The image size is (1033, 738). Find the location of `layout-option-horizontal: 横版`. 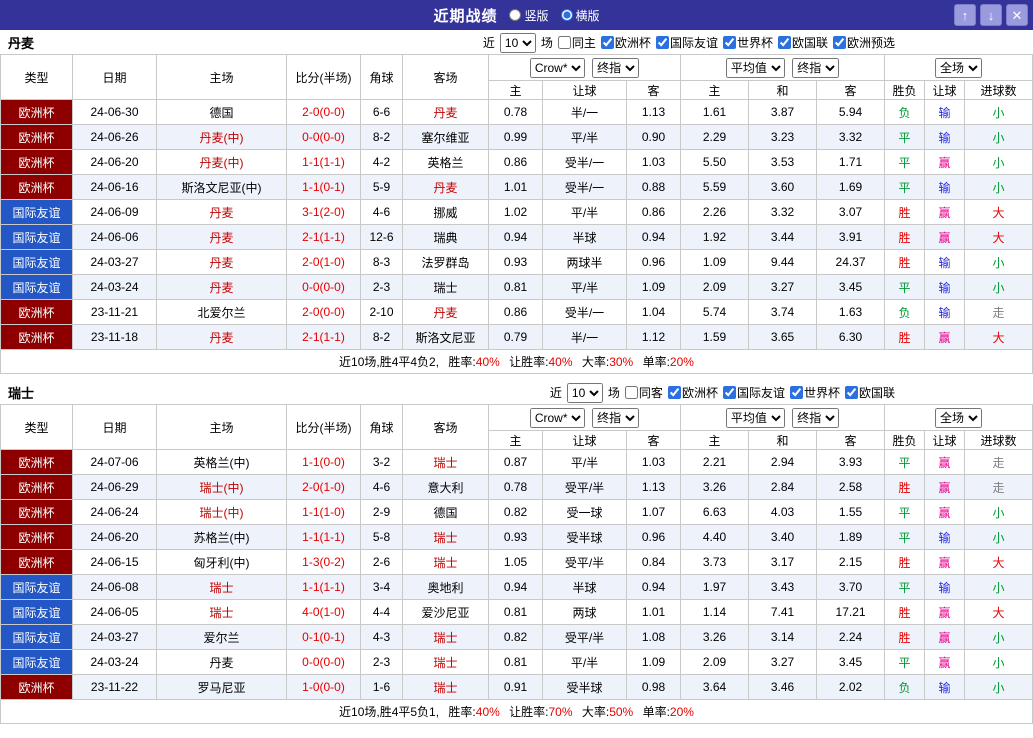

layout-option-horizontal: 横版 is located at coordinates (580, 15).